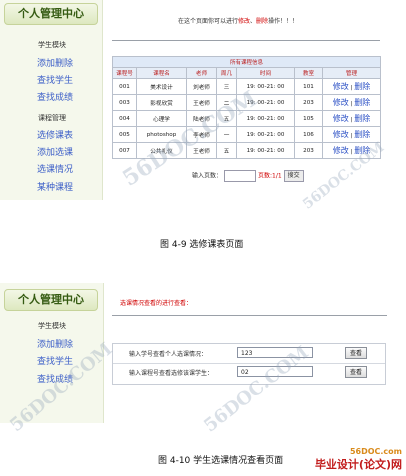 The height and width of the screenshot is (476, 406). I want to click on col-header: 管理, so click(351, 73).